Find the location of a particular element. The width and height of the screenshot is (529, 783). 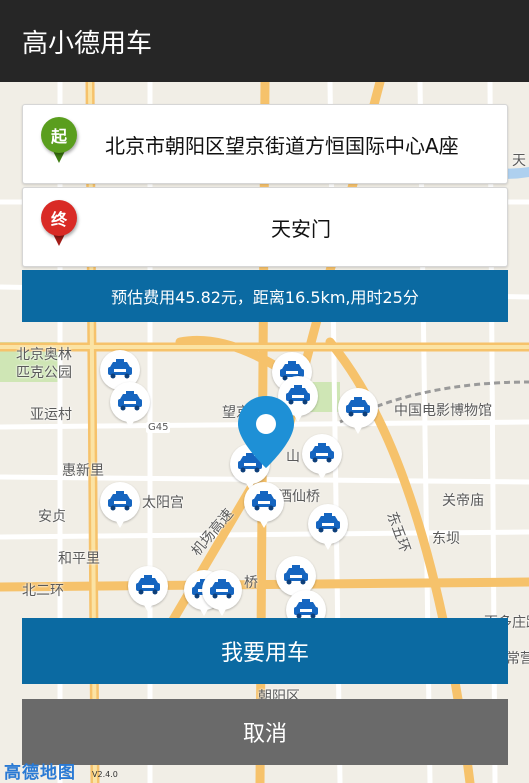

fare-estimate-banner: 预估费用45.82元，距离16.5km,用时25分 is located at coordinates (265, 296).